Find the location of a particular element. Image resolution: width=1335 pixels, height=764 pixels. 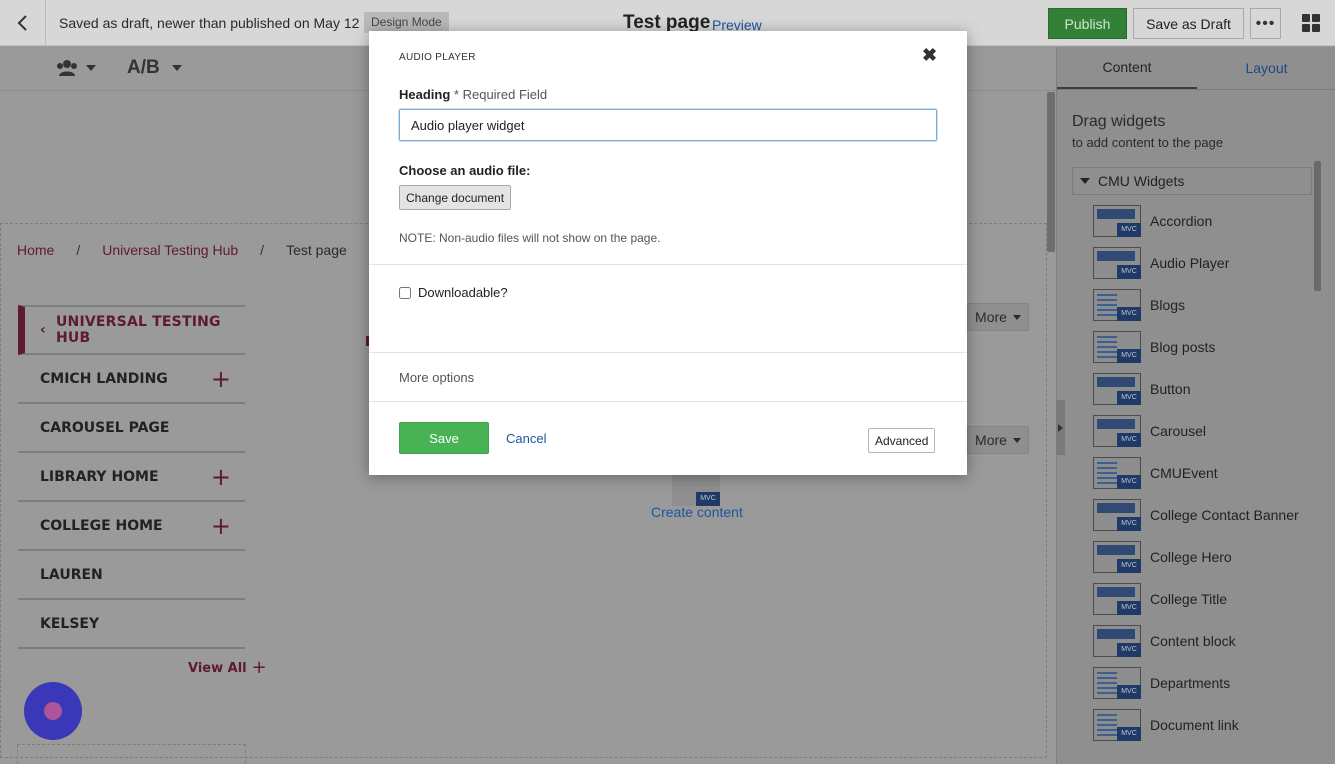

widget-label: College Title is located at coordinates (1189, 599).